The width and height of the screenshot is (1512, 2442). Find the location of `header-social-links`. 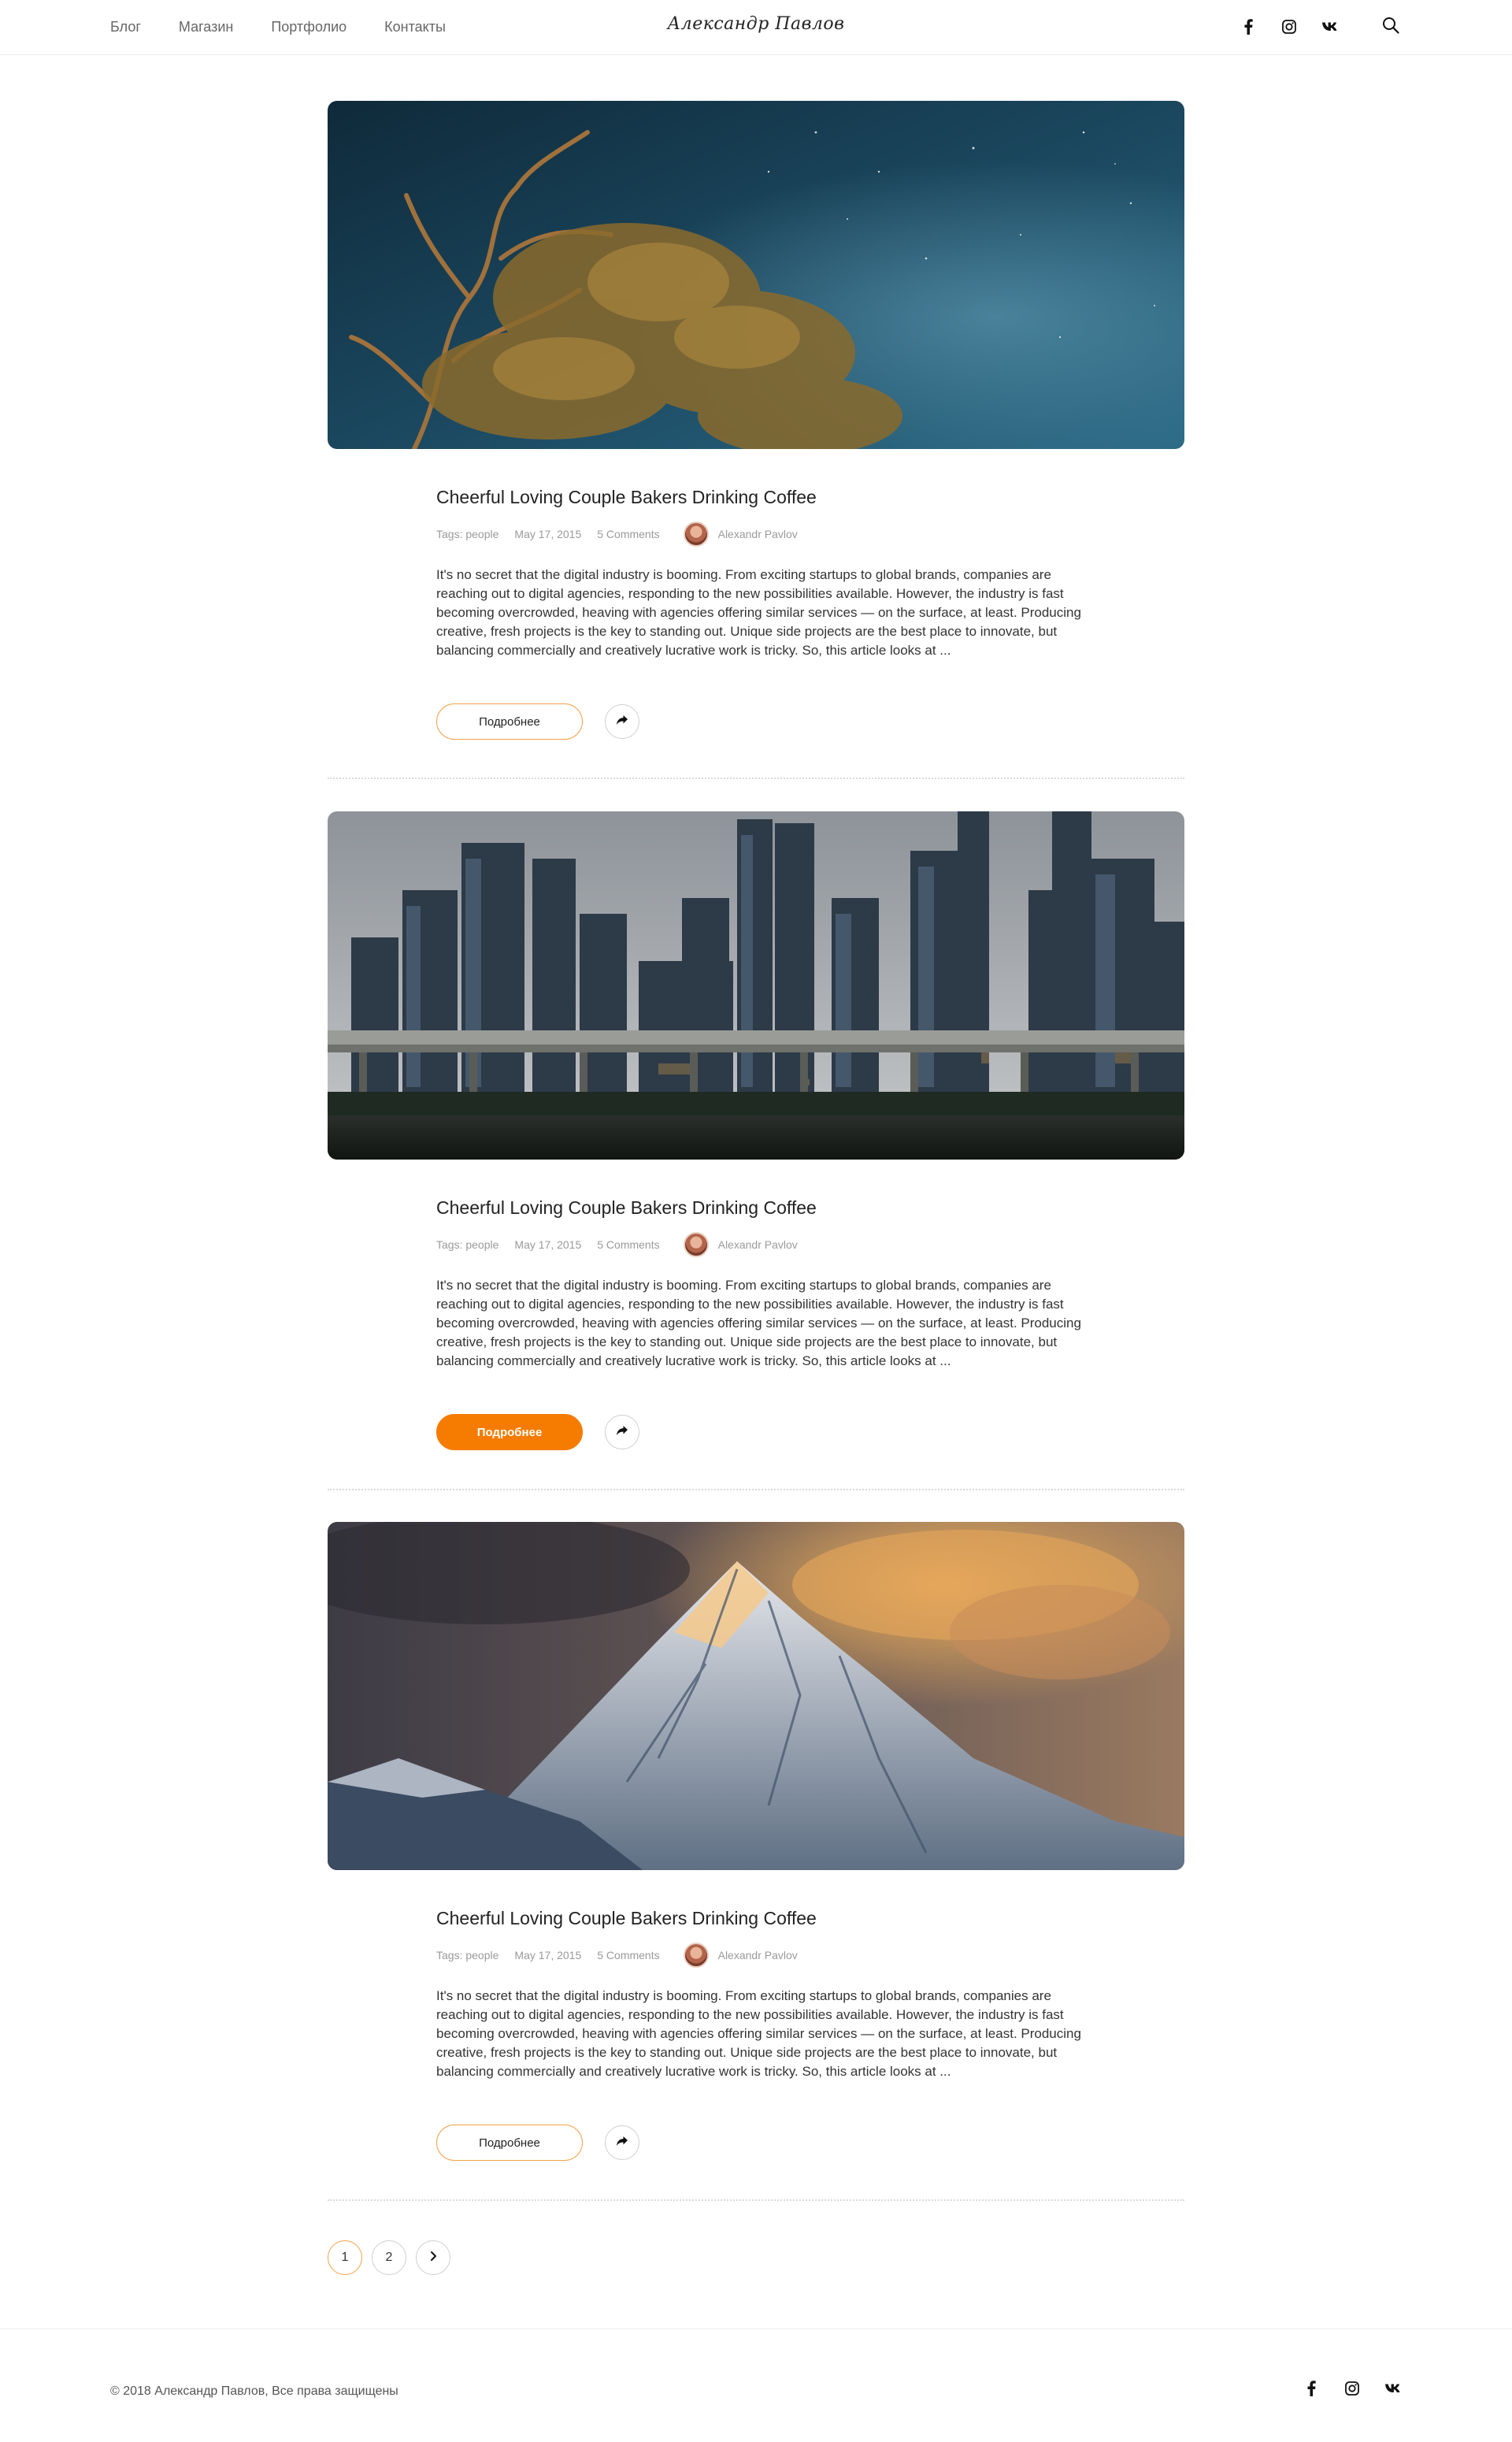

header-social-links is located at coordinates (1289, 27).